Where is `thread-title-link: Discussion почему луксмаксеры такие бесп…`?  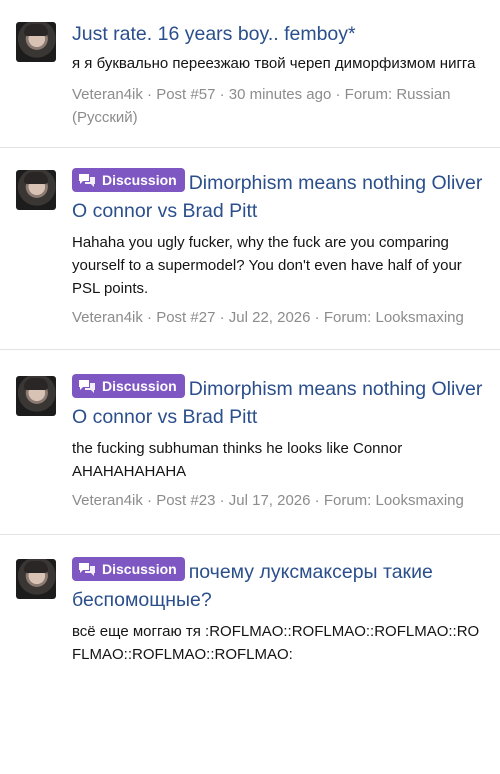
thread-title-link: Discussion почему луксмаксеры такие бесп… is located at coordinates (278, 585).